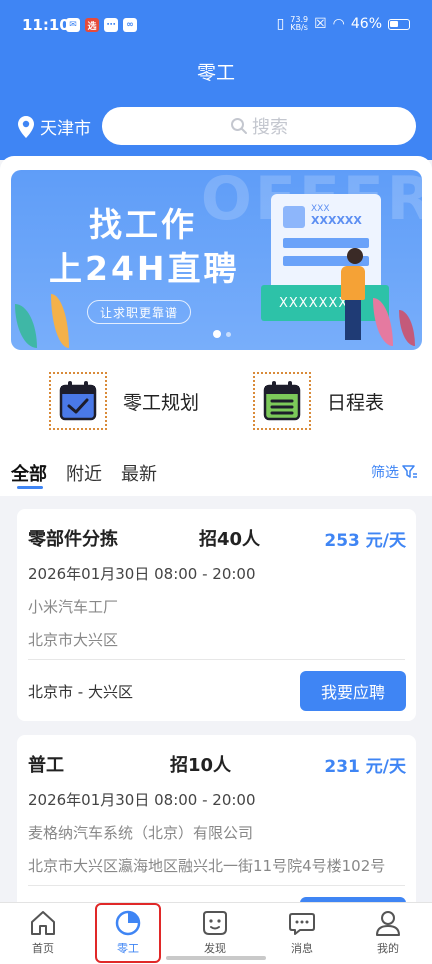 The image size is (432, 964). What do you see at coordinates (29, 473) in the screenshot?
I see `tab-all: 全部` at bounding box center [29, 473].